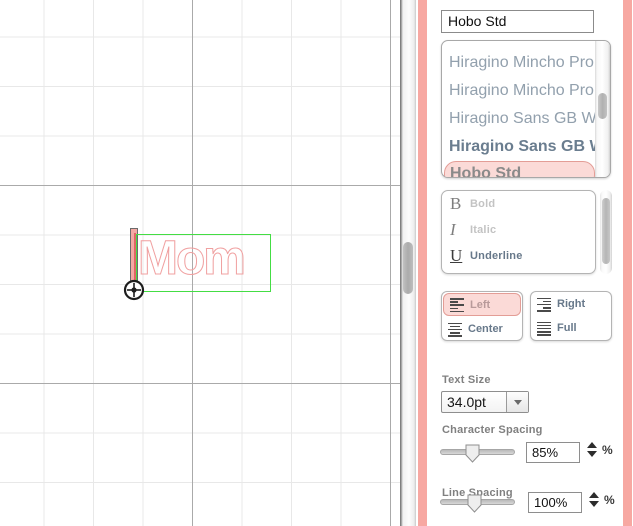 This screenshot has height=526, width=633. What do you see at coordinates (456, 203) in the screenshot?
I see `bold-icon: B` at bounding box center [456, 203].